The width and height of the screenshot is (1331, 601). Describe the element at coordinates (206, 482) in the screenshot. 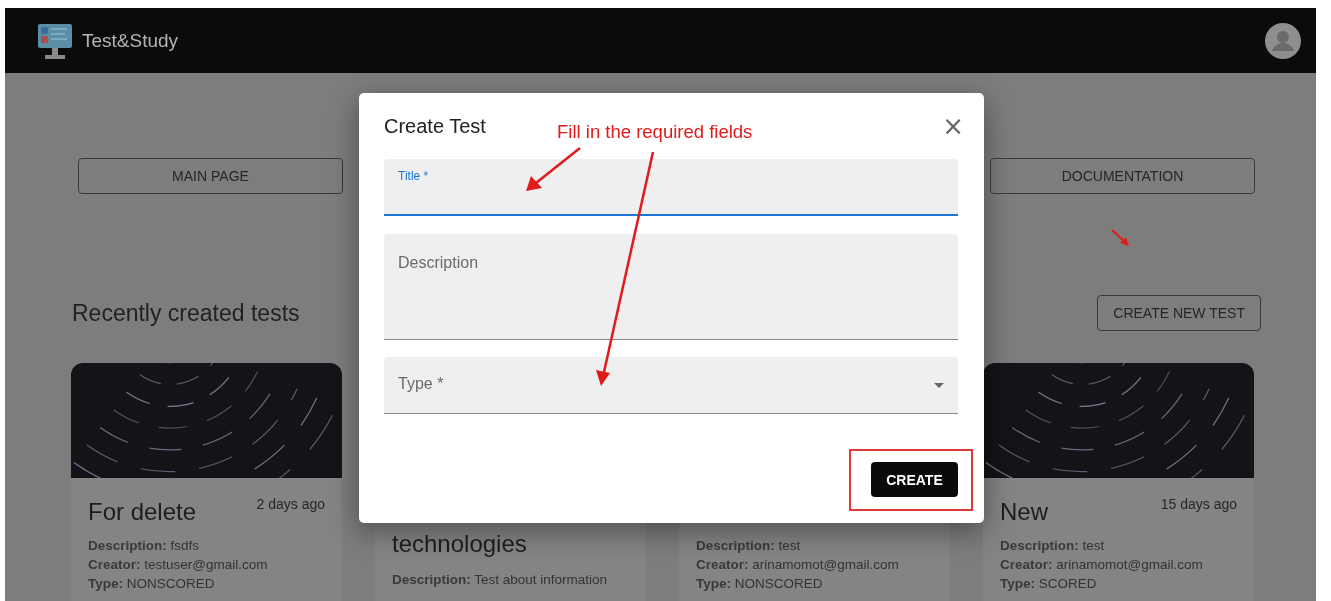

I see `test-card: For delete 2 days ago Description: fsdfs Creator: testuser@gmail.com Type: NONSCORED` at that location.